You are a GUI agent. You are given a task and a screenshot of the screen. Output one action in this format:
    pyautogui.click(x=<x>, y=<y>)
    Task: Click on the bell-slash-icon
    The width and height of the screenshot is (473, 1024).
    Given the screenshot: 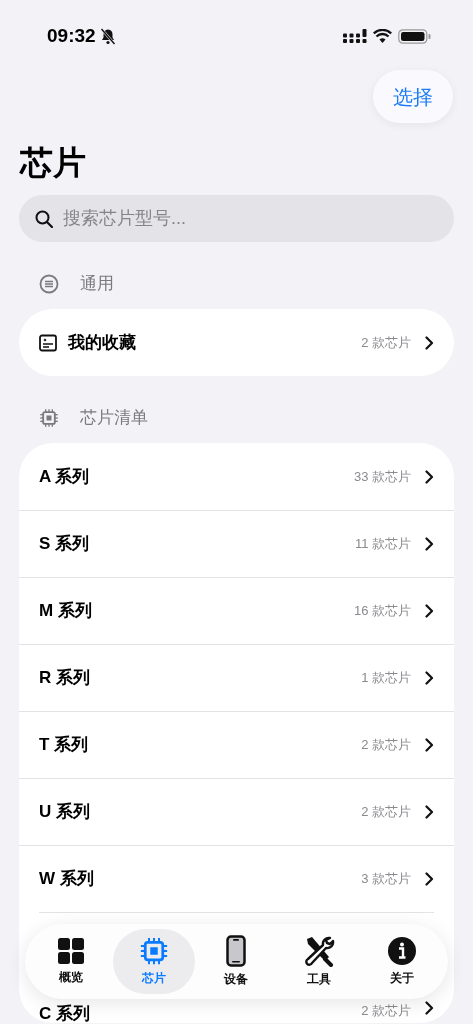 What is the action you would take?
    pyautogui.click(x=107, y=36)
    